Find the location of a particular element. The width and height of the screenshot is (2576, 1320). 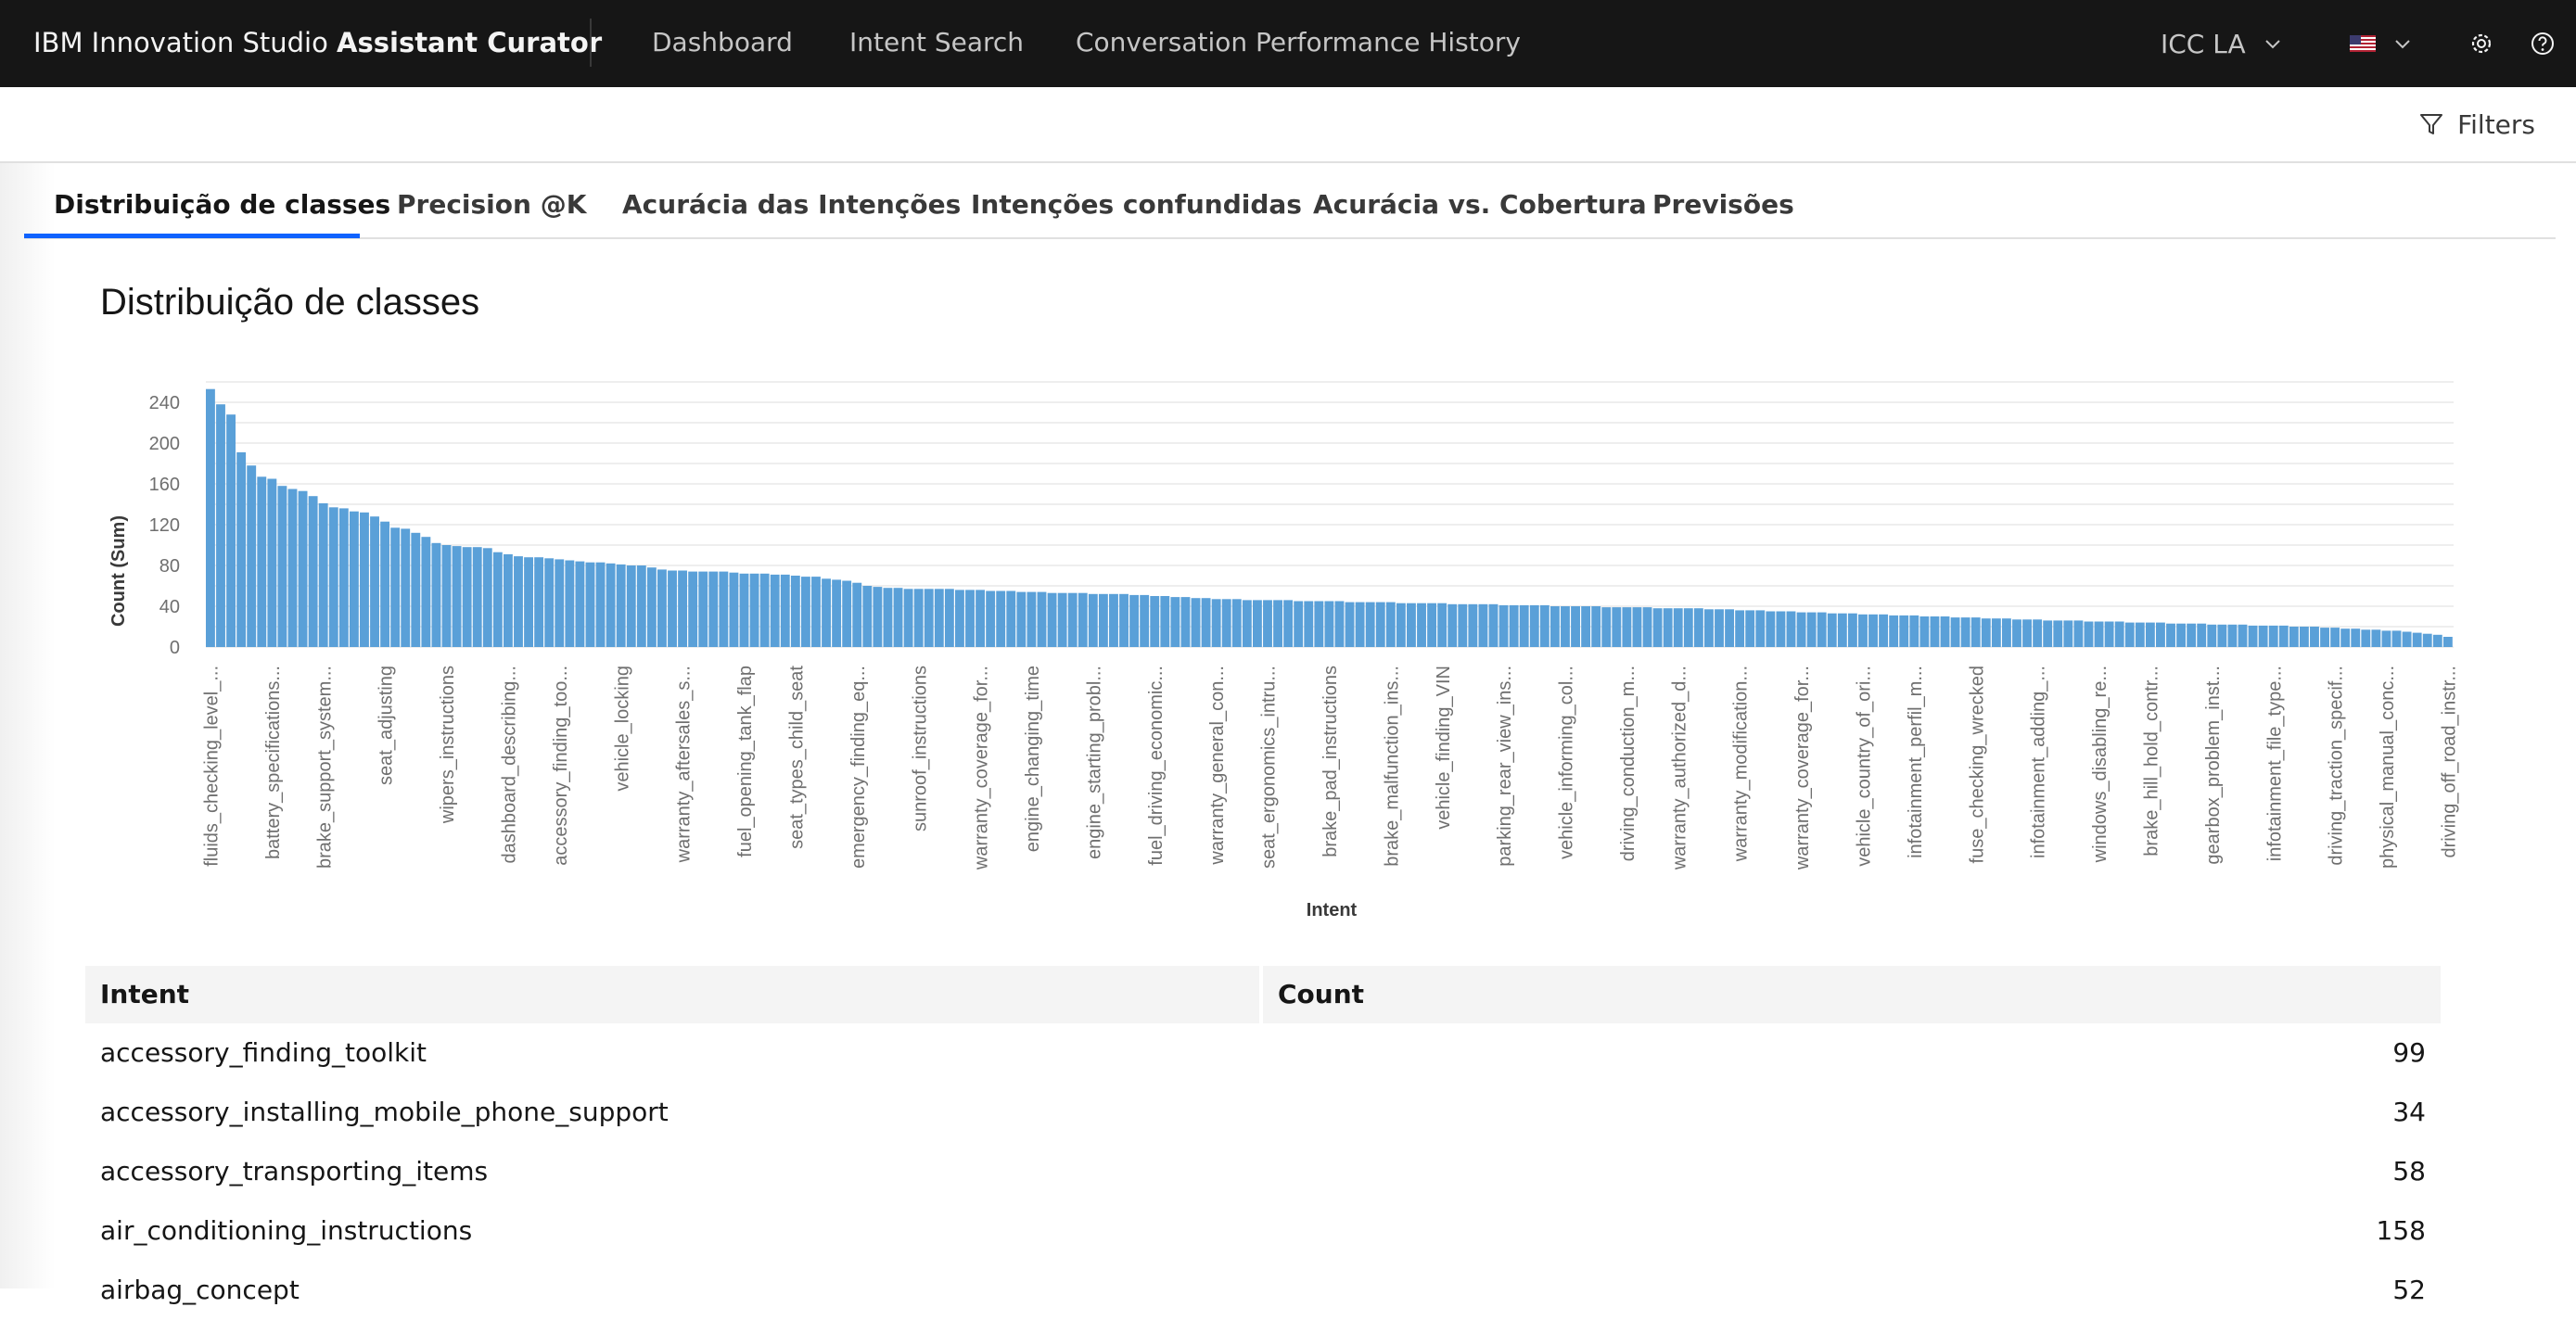

count-cell: 52 is located at coordinates (2409, 1290).